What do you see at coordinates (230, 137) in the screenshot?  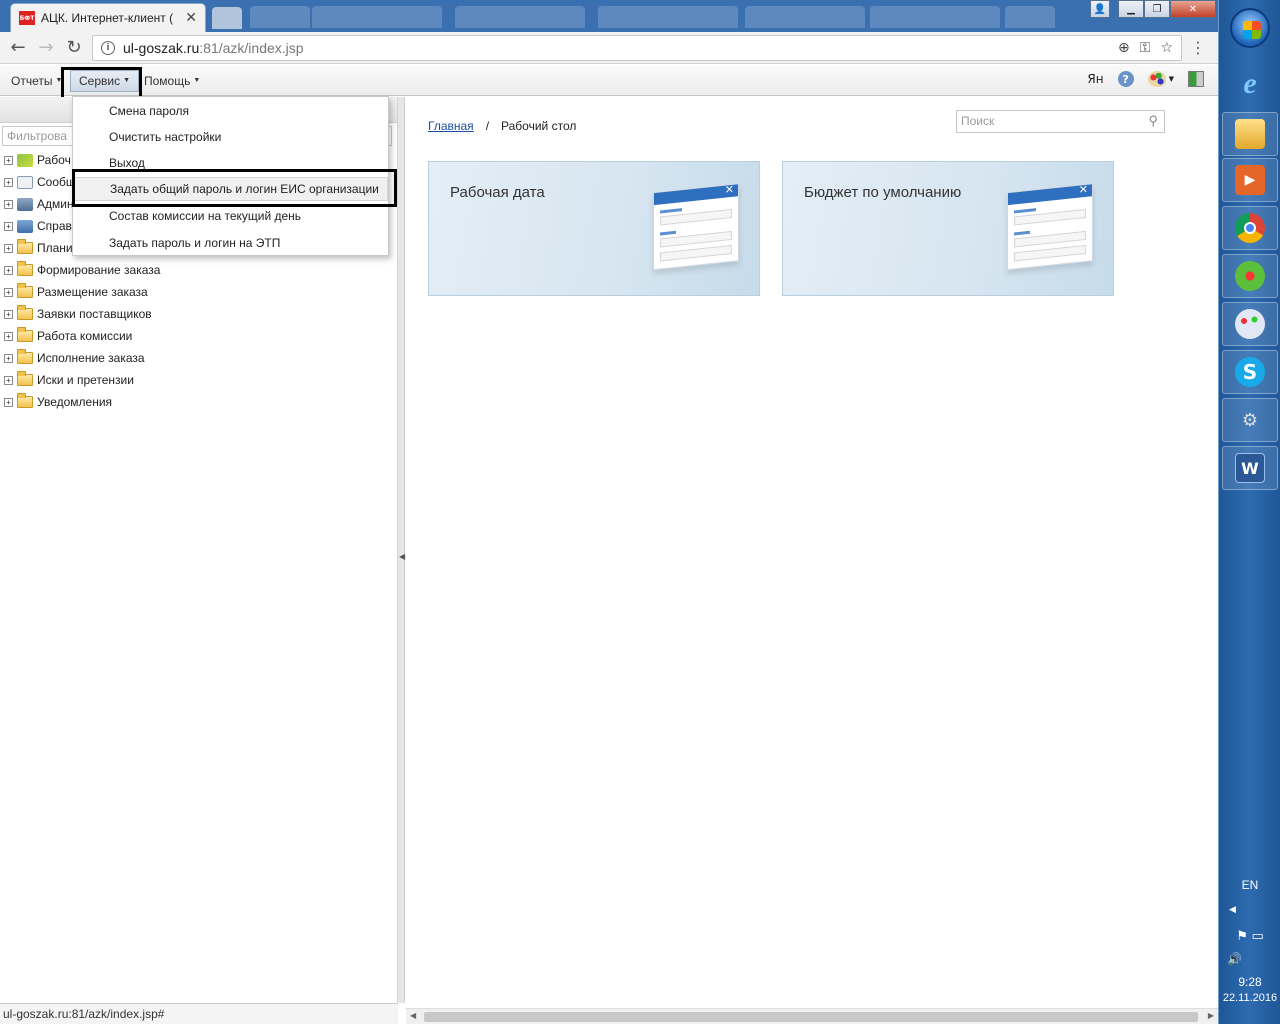 I see `menu-item-clear-settings: Очистить настройки` at bounding box center [230, 137].